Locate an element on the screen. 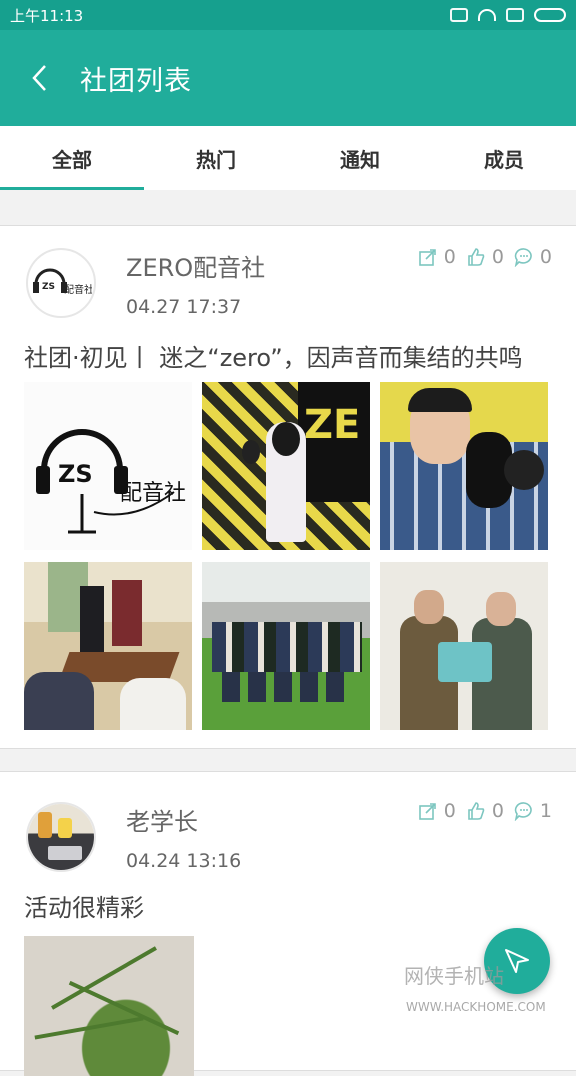  tab-notice: 通知 is located at coordinates (360, 158).